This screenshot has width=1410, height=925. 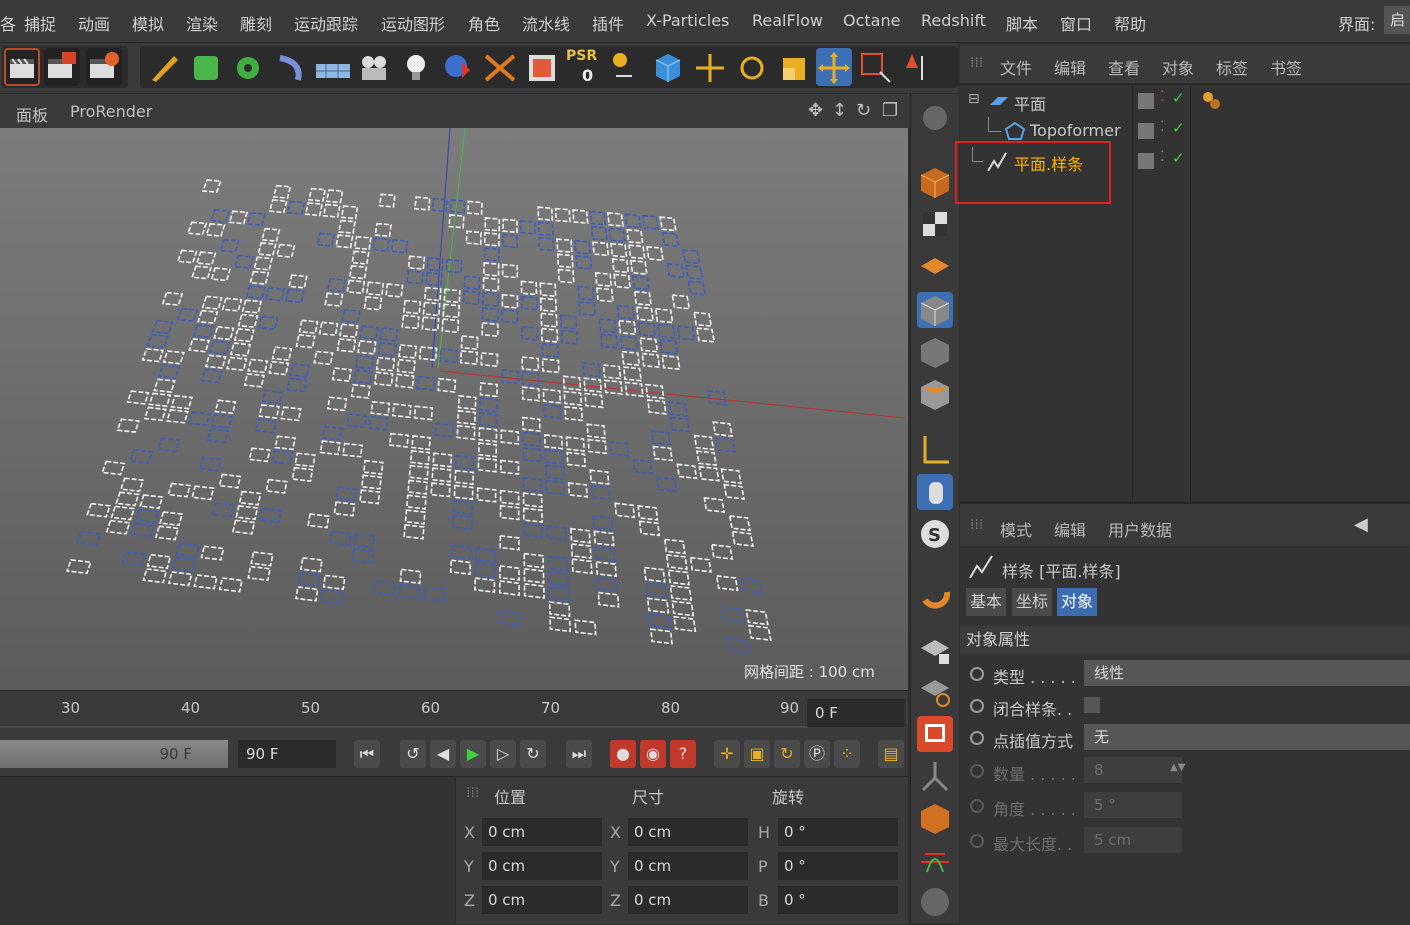 What do you see at coordinates (935, 450) in the screenshot?
I see `axis-mode-icon` at bounding box center [935, 450].